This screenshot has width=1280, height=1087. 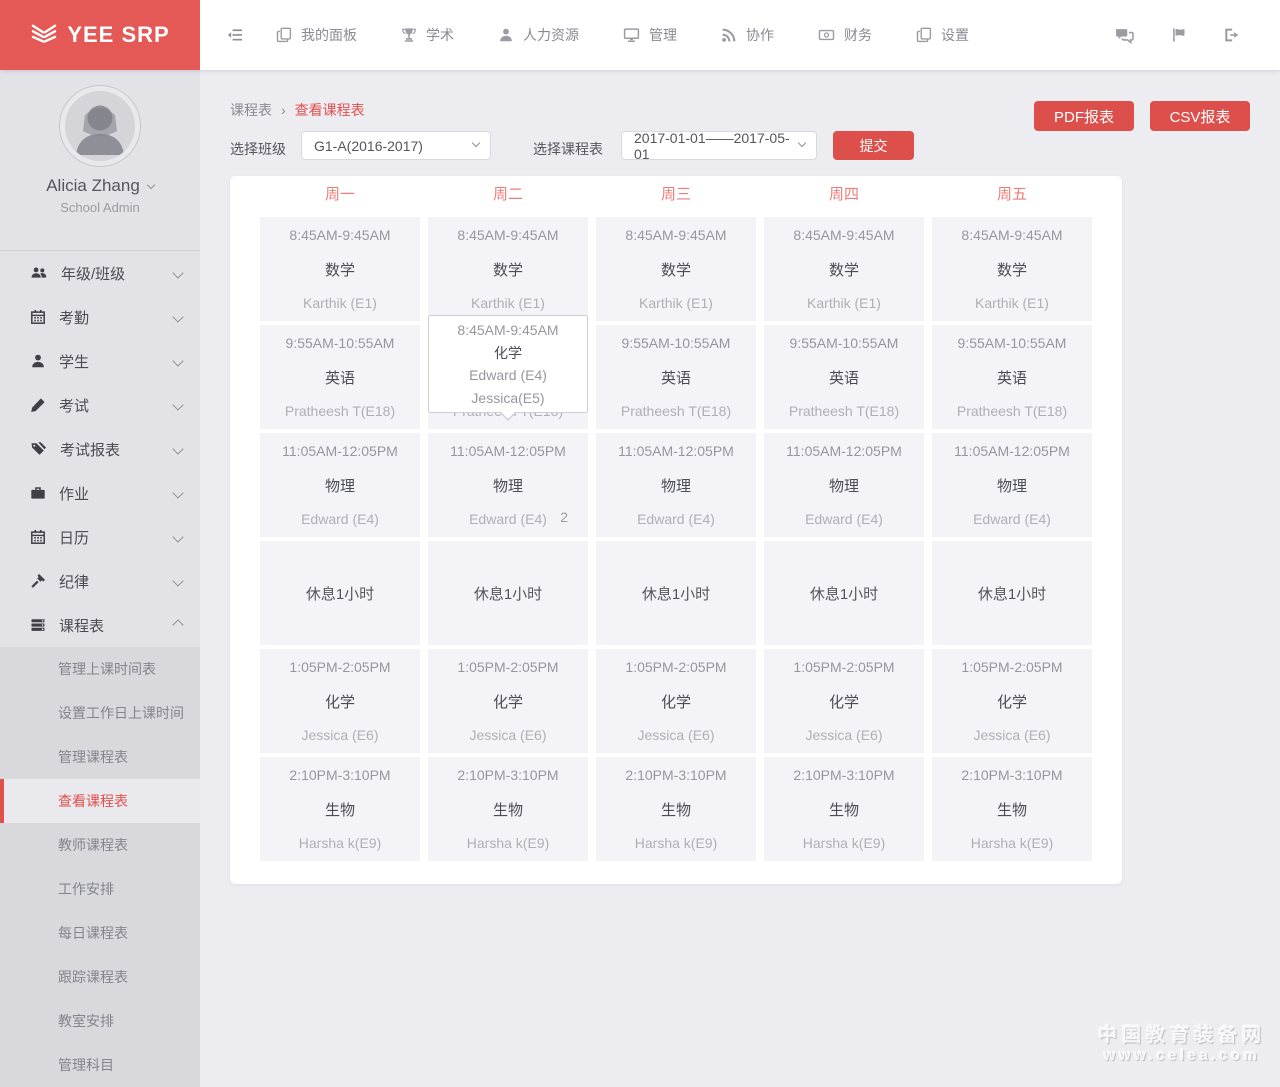 What do you see at coordinates (538, 35) in the screenshot?
I see `nav-item-hr: 人力资源` at bounding box center [538, 35].